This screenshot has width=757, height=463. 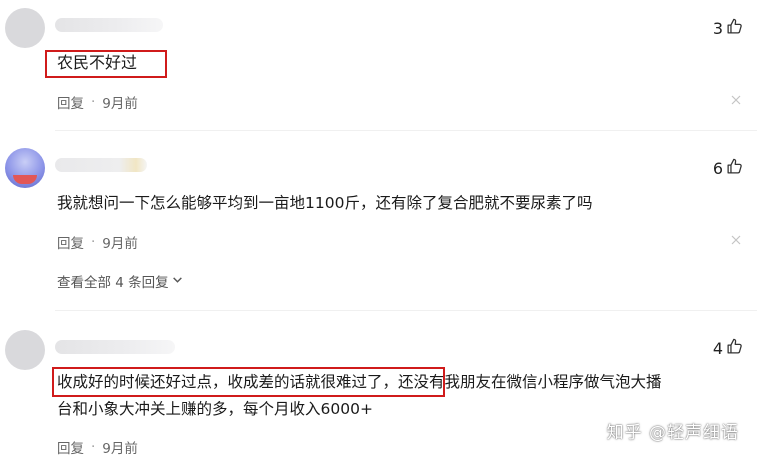 I want to click on view-all-replies-link: 查看全部 4 条回复, so click(x=120, y=281).